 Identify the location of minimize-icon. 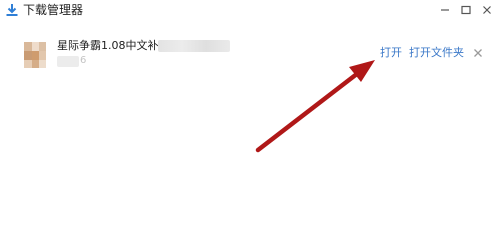
(445, 10).